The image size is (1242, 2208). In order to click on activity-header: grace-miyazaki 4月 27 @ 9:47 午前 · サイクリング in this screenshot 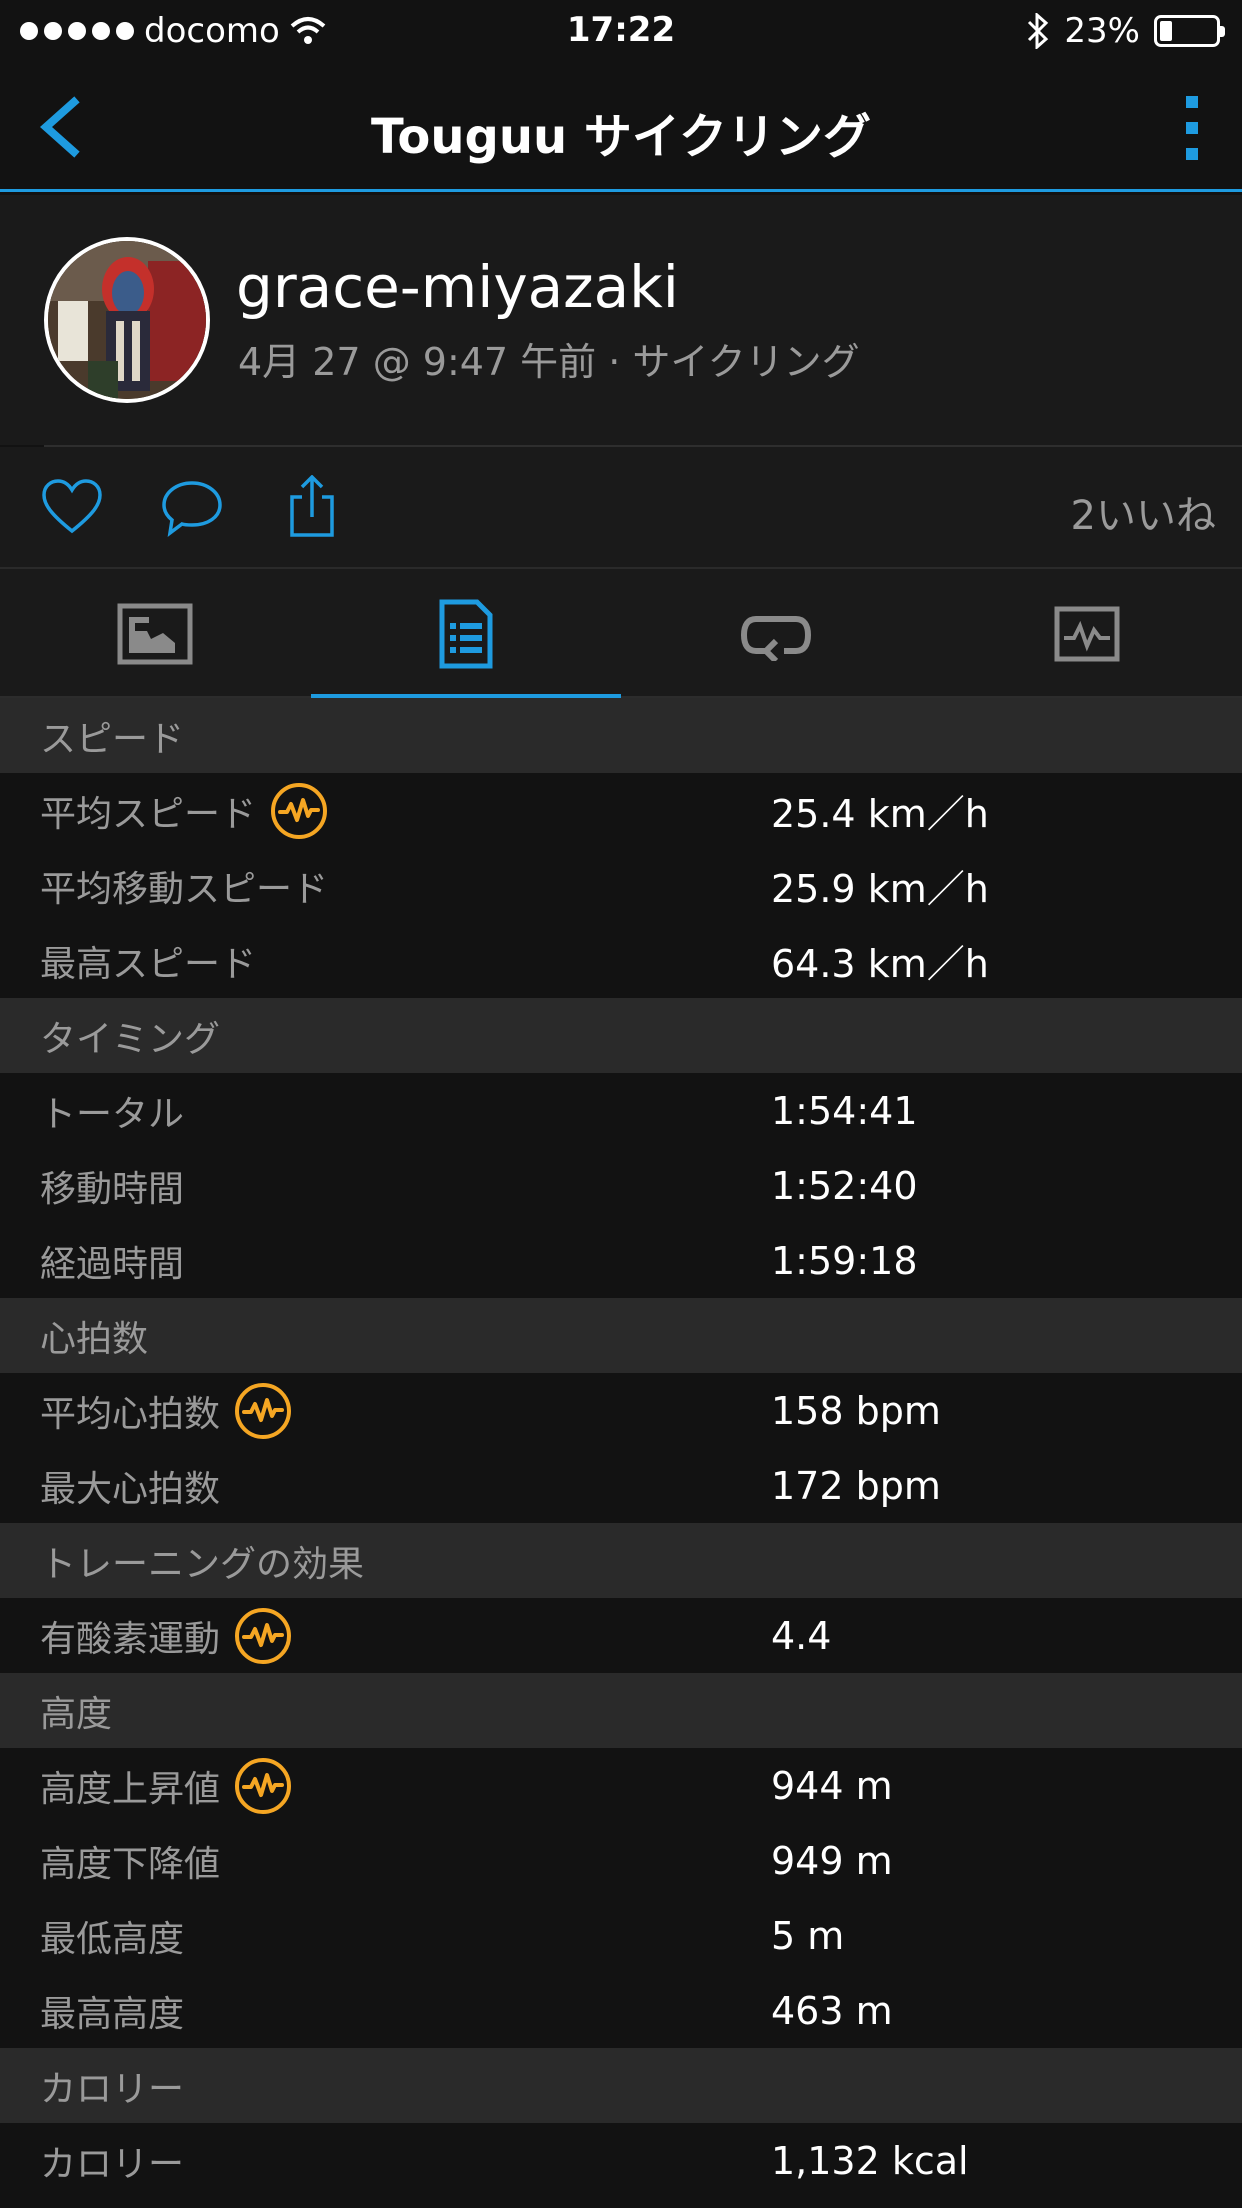, I will do `click(621, 321)`.